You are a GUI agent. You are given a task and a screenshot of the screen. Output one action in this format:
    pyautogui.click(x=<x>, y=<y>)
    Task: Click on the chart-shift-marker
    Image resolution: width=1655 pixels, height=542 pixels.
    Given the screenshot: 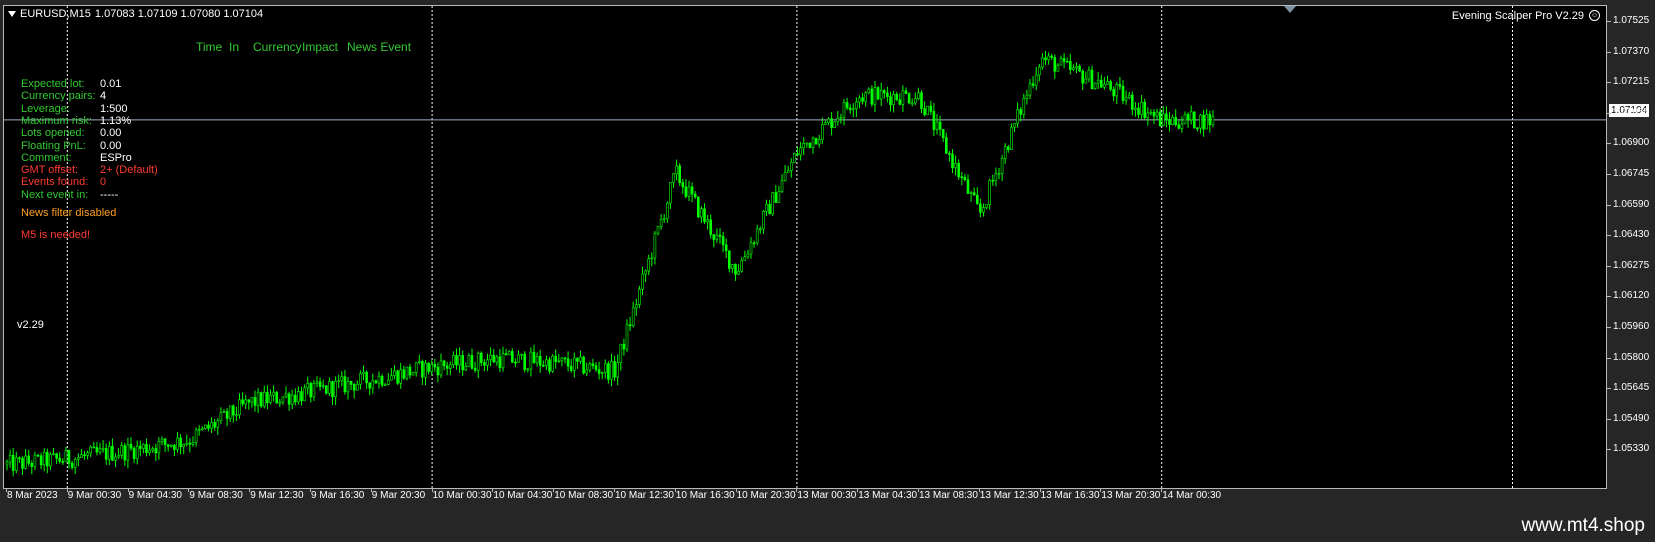 What is the action you would take?
    pyautogui.click(x=1290, y=9)
    